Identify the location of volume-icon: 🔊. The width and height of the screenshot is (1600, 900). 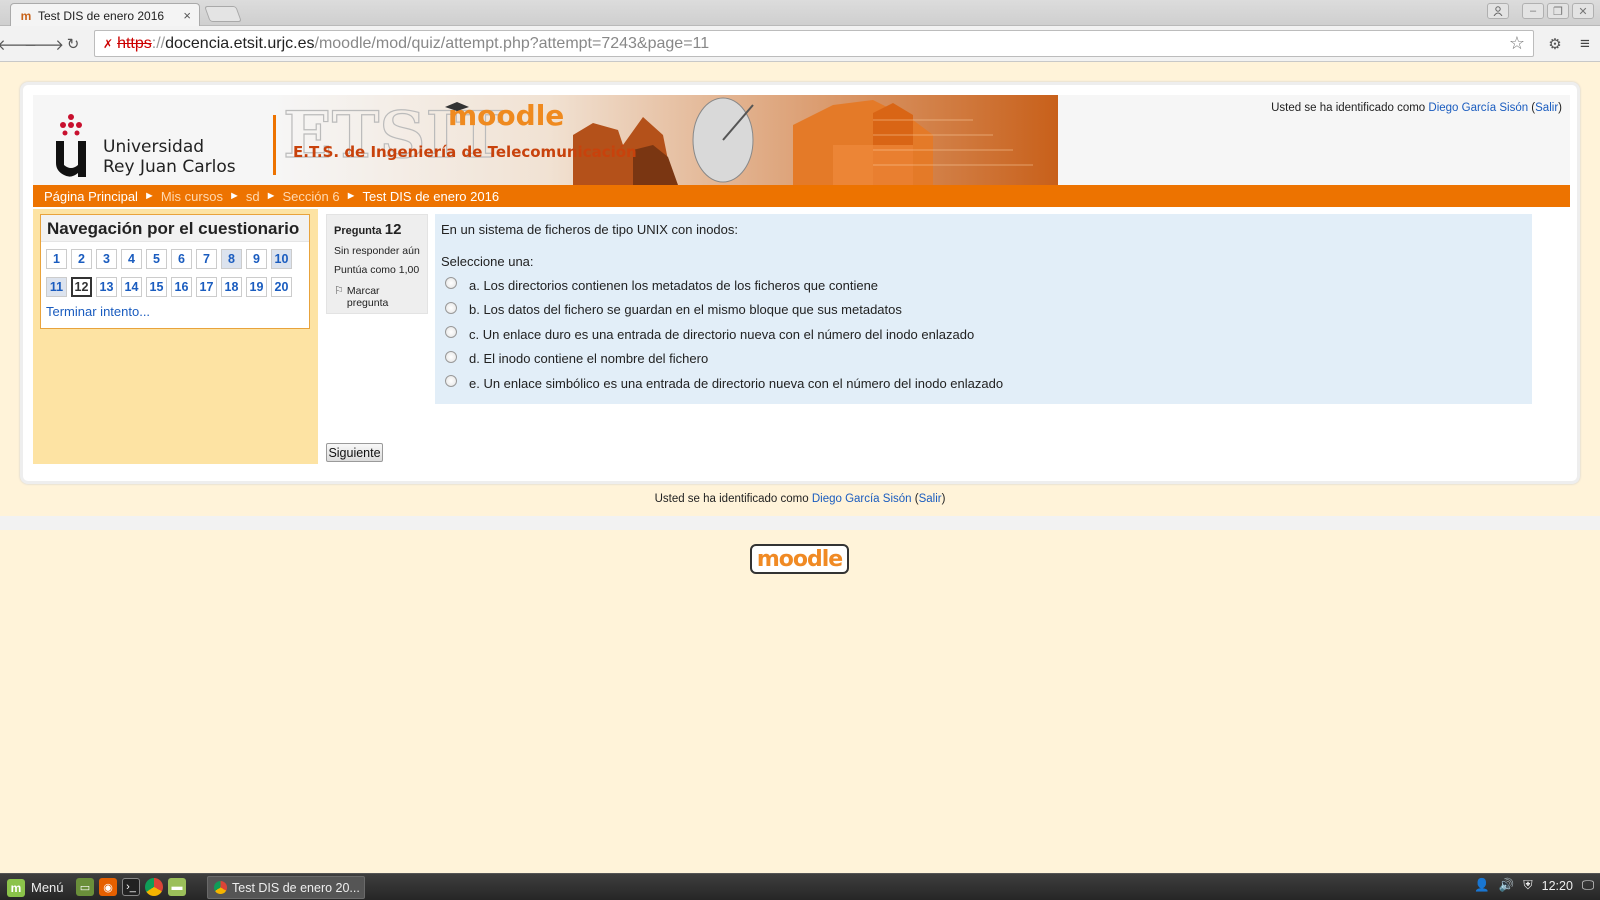
(1507, 885).